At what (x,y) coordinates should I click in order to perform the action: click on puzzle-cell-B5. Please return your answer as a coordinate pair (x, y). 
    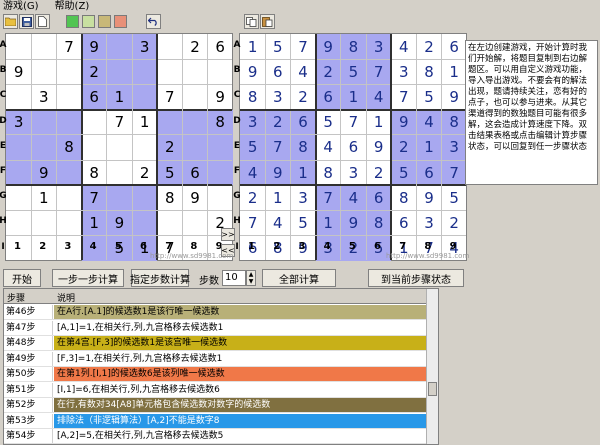
    Looking at the image, I should click on (119, 72).